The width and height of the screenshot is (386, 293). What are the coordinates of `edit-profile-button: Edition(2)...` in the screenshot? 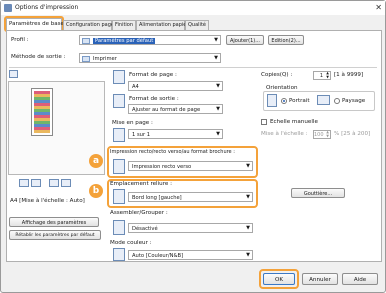 It's located at (286, 40).